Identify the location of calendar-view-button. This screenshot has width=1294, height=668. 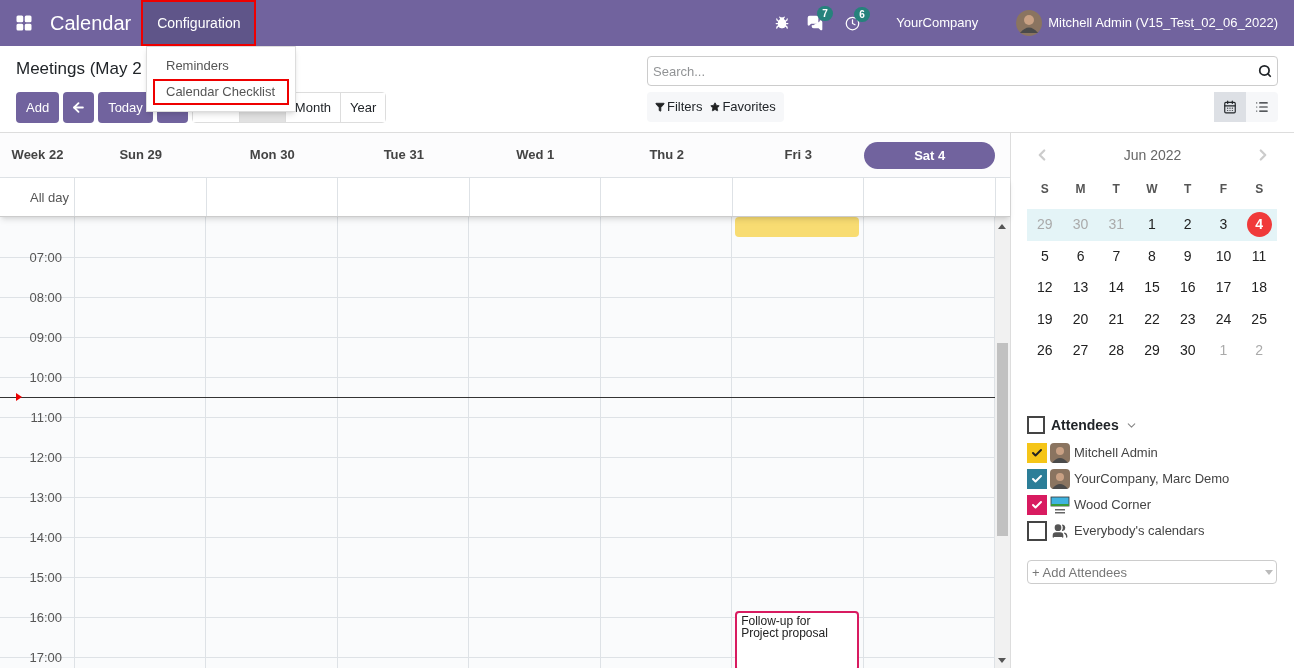
(1230, 107).